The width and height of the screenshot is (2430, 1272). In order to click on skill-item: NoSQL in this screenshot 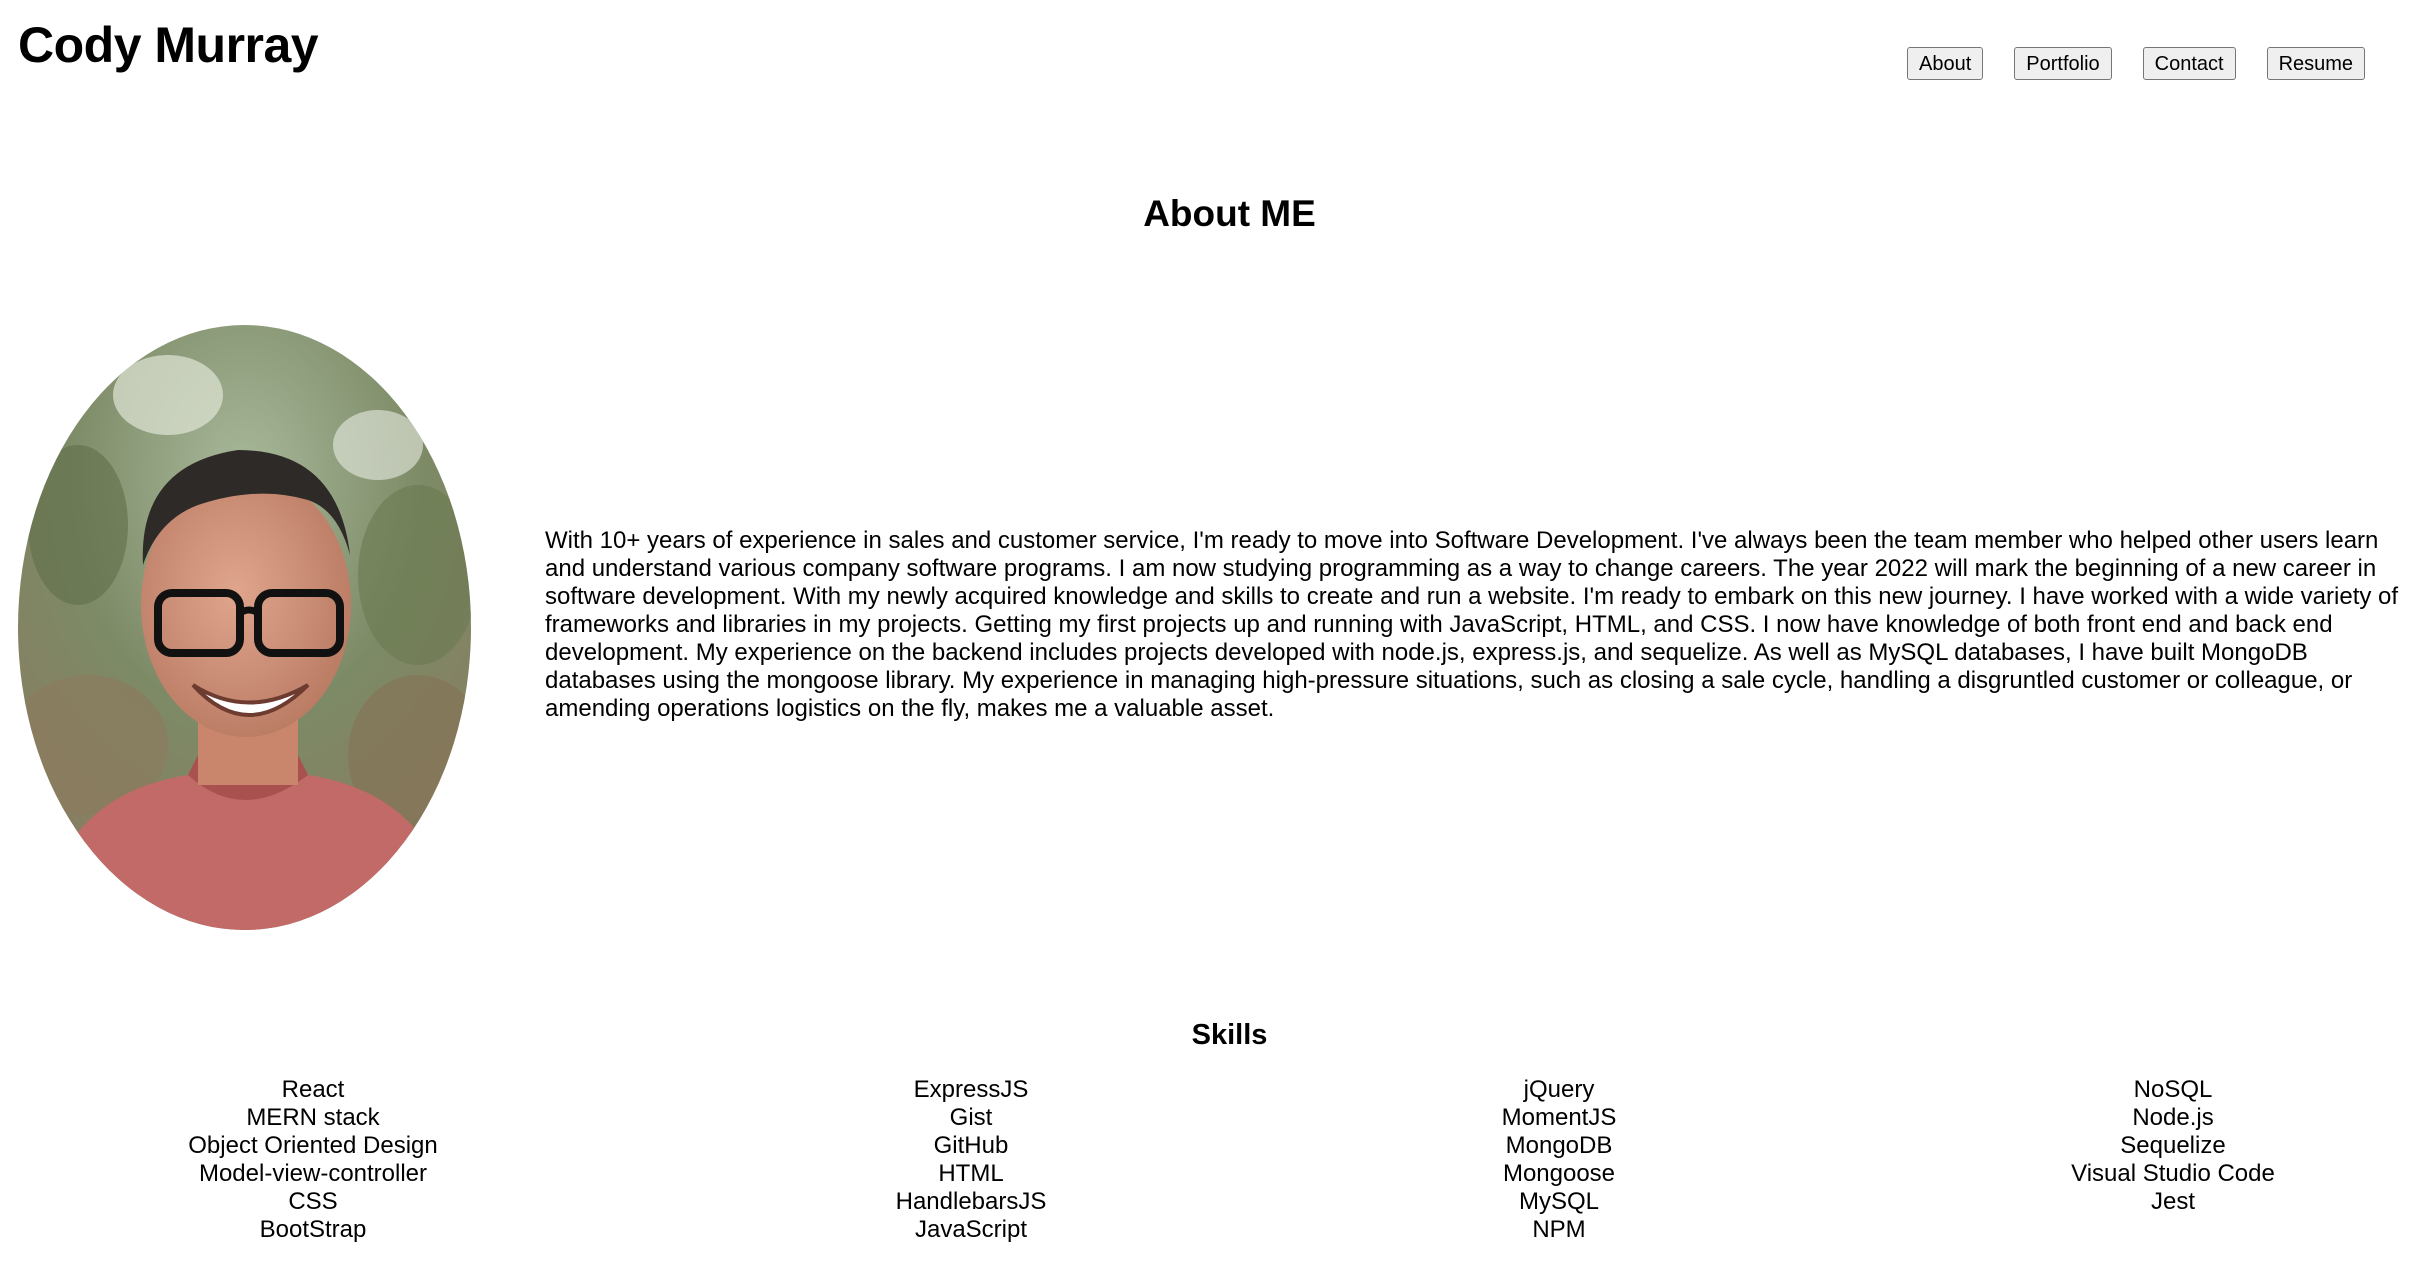, I will do `click(2173, 1089)`.